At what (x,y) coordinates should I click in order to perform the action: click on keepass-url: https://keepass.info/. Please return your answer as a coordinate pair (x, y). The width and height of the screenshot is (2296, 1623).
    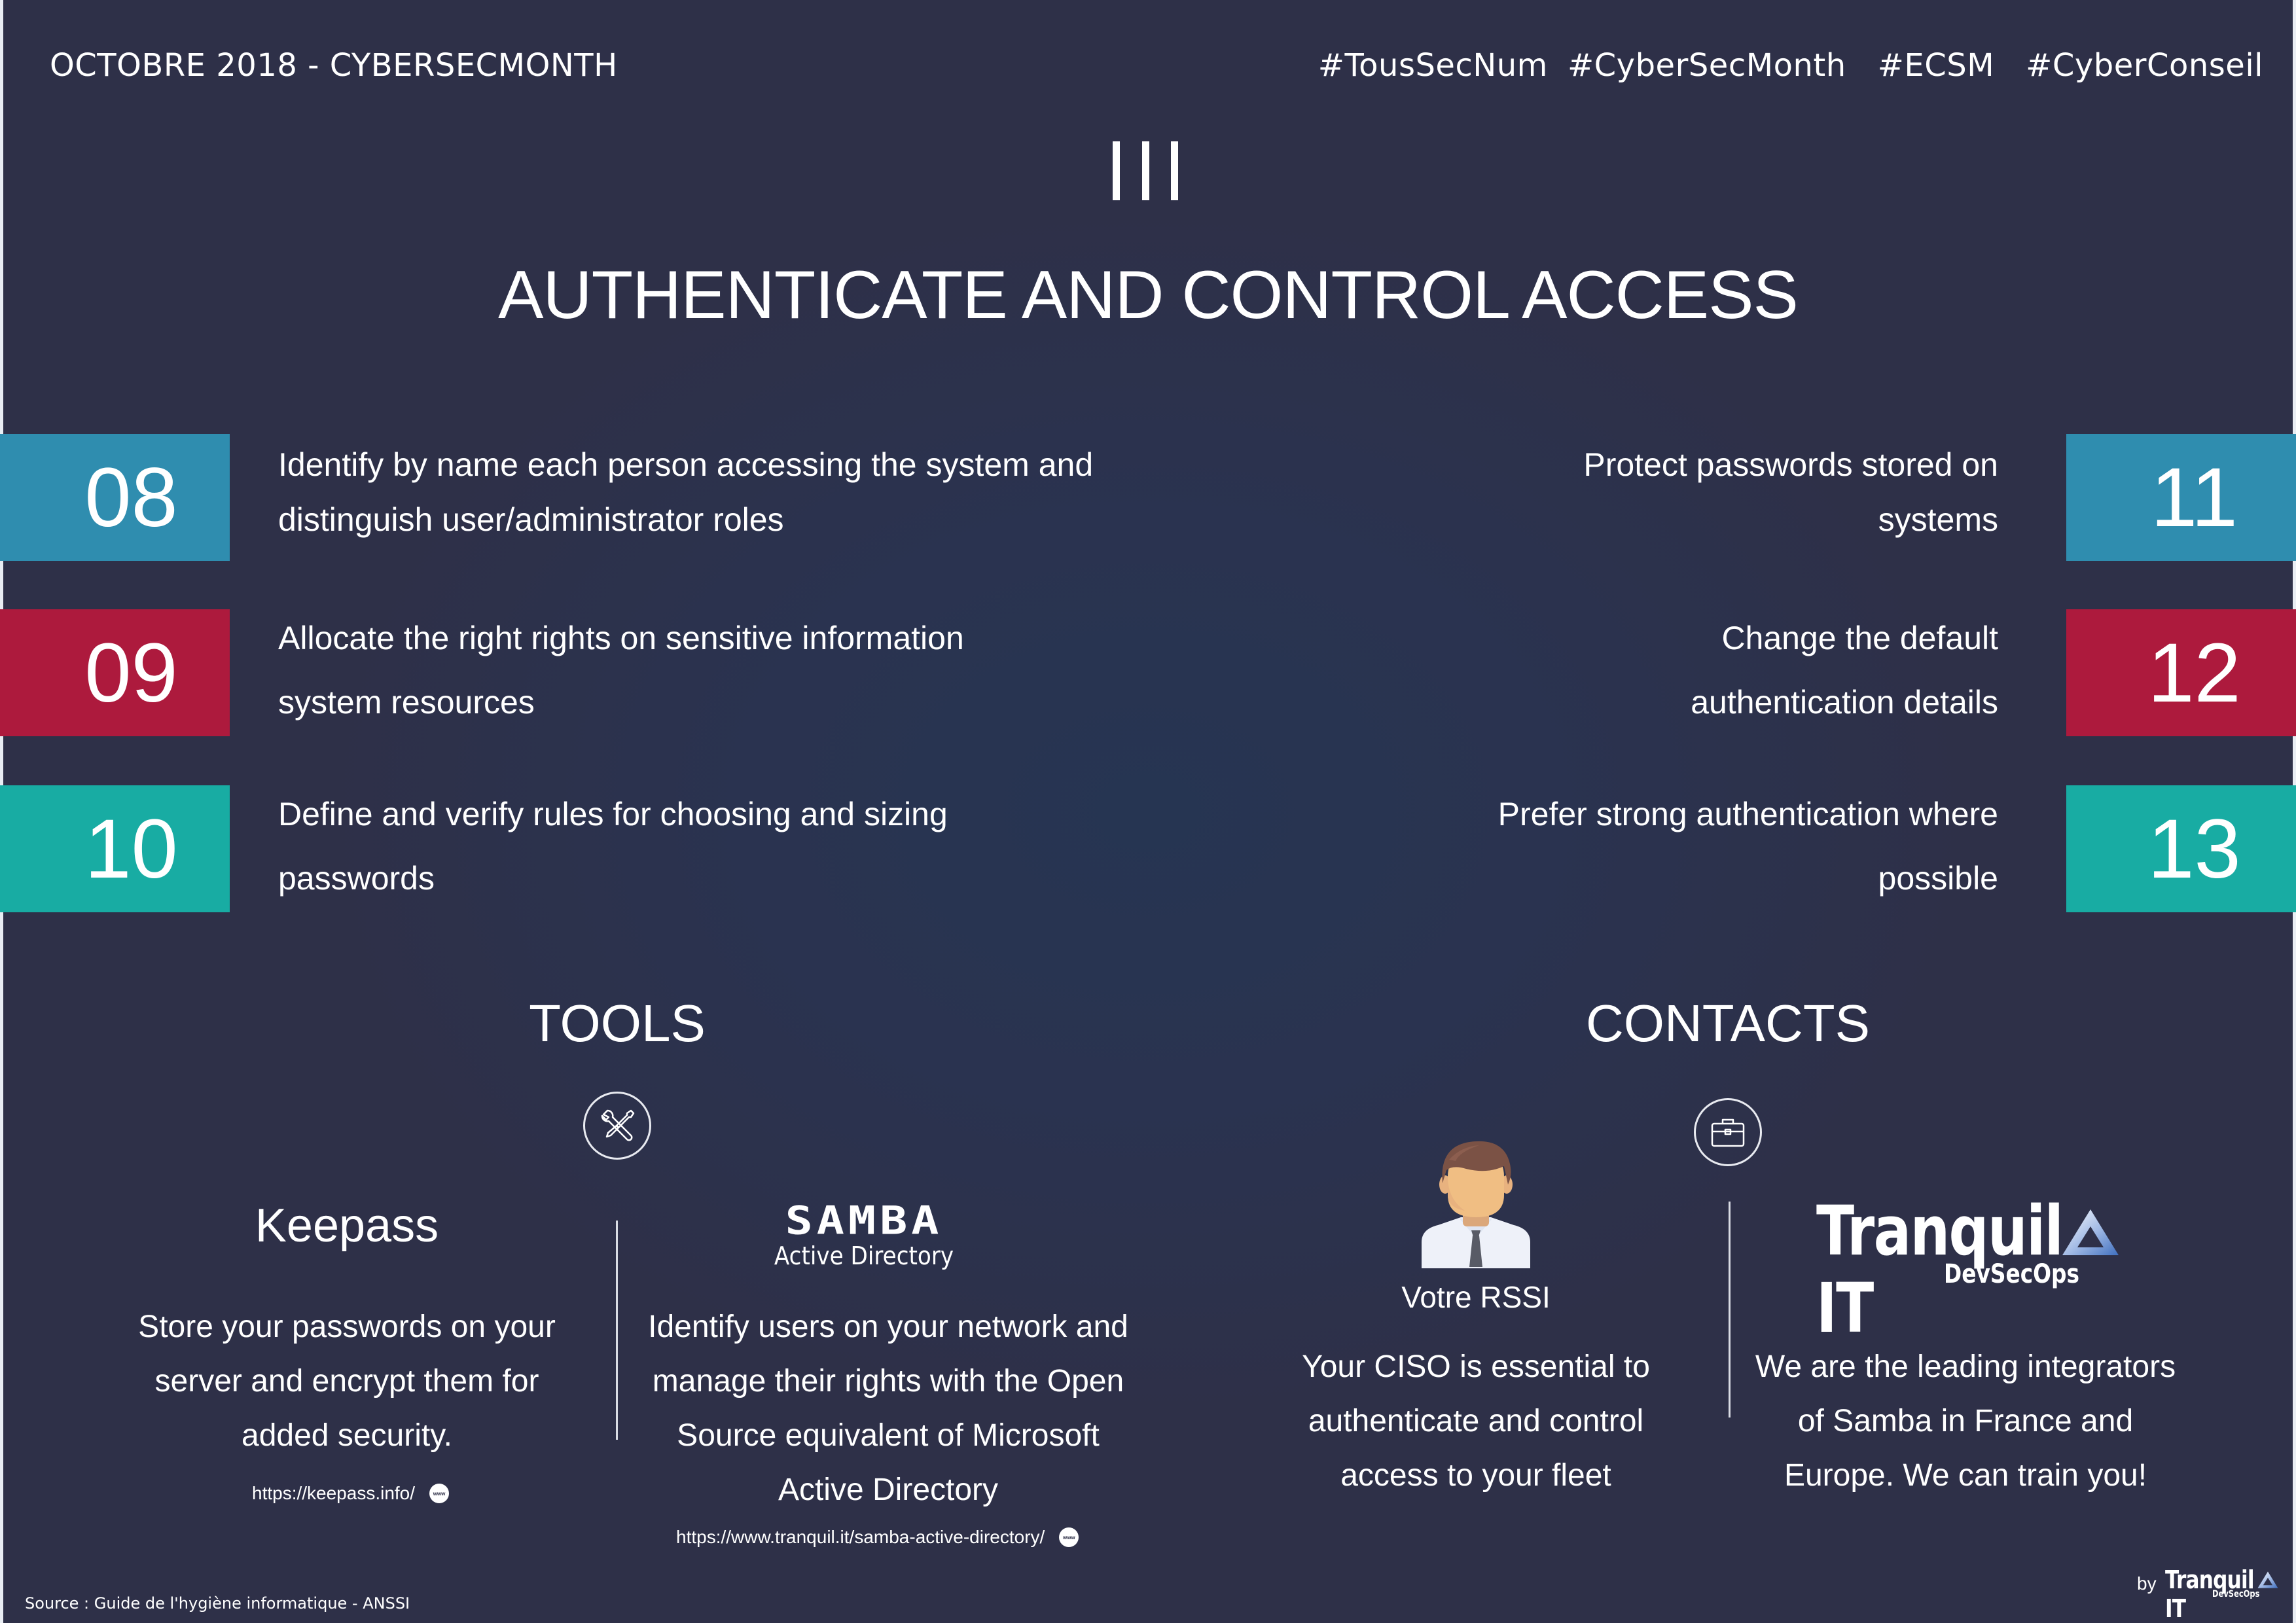
    Looking at the image, I should click on (333, 1493).